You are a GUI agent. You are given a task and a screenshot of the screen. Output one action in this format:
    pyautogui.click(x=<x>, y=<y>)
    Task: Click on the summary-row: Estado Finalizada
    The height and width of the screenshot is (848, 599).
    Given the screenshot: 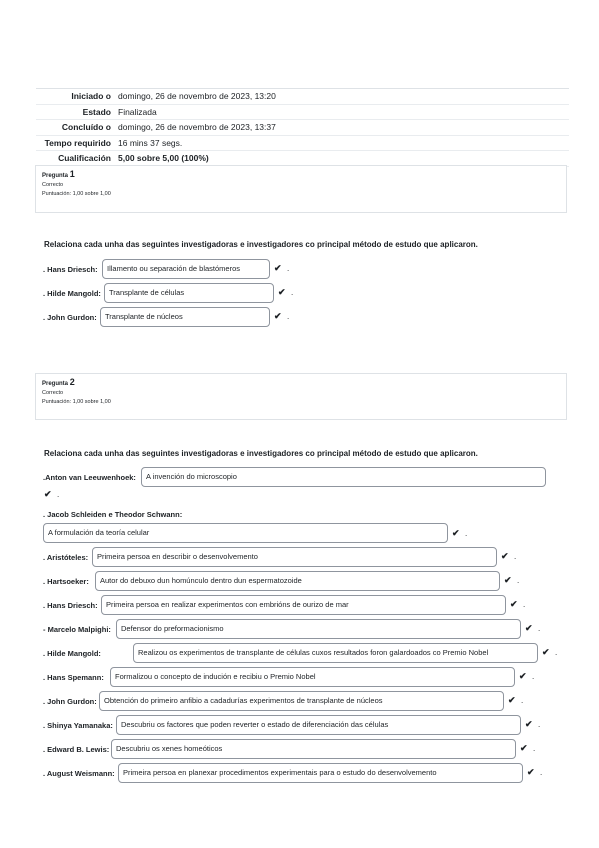 What is the action you would take?
    pyautogui.click(x=302, y=112)
    